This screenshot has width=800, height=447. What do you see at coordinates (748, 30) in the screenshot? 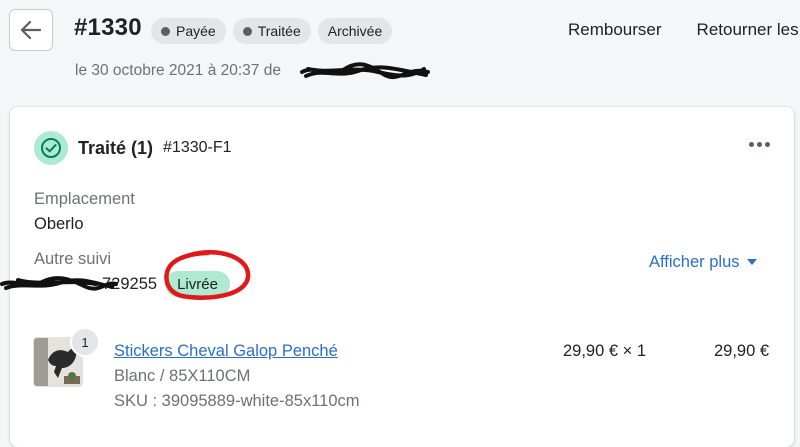
I see `return-button: Retourner les` at bounding box center [748, 30].